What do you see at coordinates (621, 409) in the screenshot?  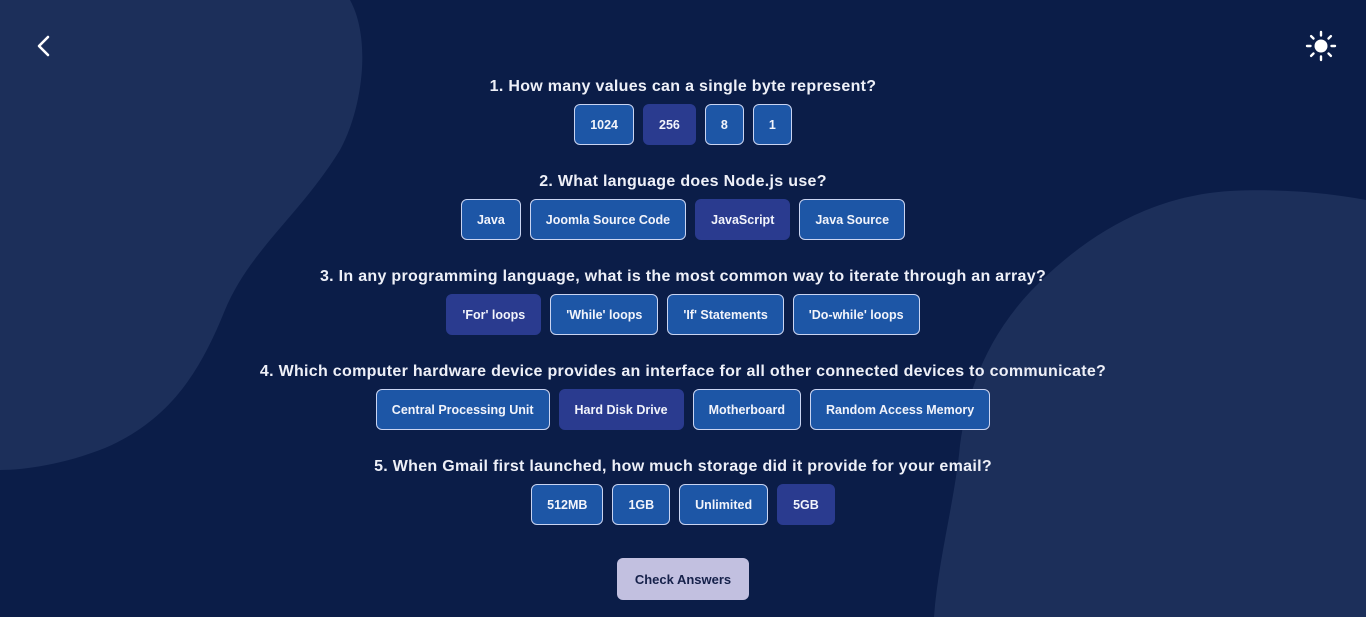 I see `answer-option-selected: Hard Disk Drive` at bounding box center [621, 409].